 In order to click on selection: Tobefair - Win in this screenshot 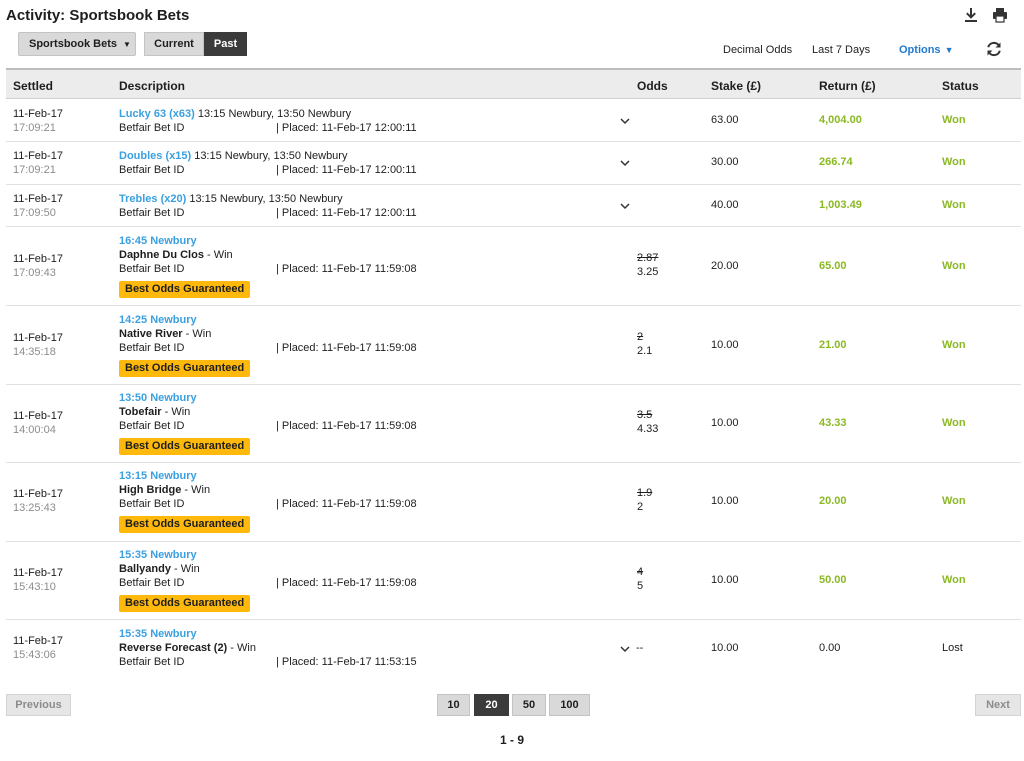, I will do `click(154, 412)`.